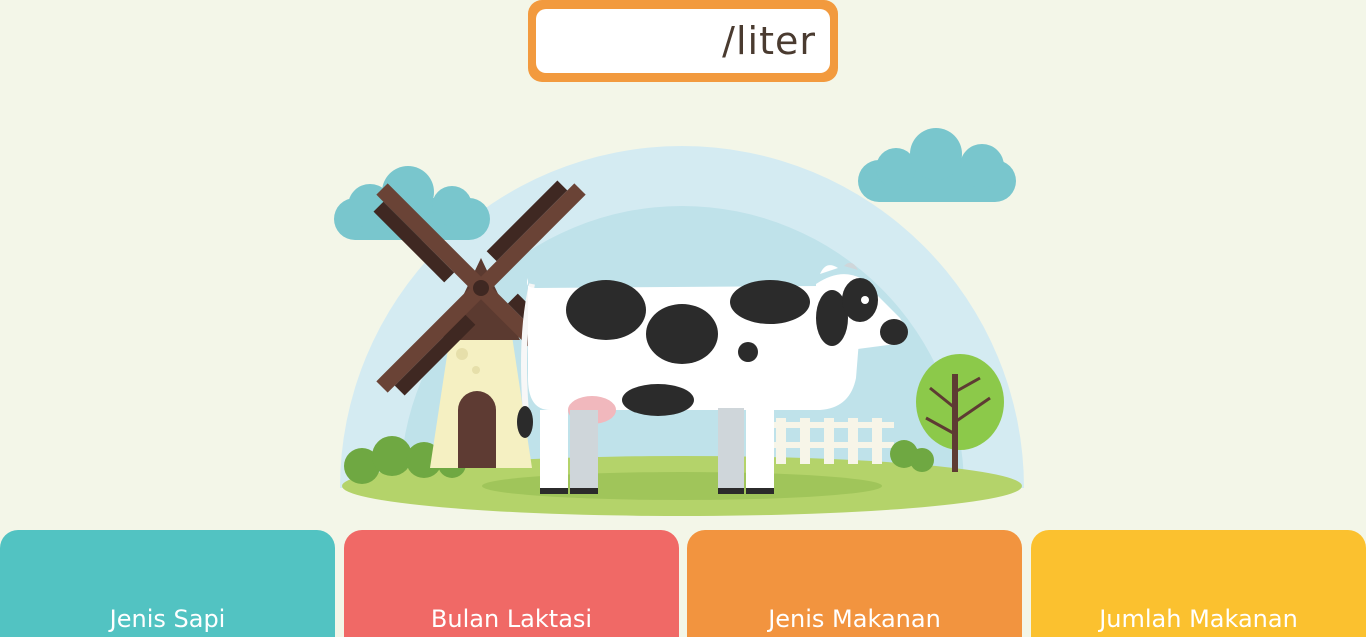 The width and height of the screenshot is (1366, 637). I want to click on cow-breed-label: Jenis Sapi, so click(167, 619).